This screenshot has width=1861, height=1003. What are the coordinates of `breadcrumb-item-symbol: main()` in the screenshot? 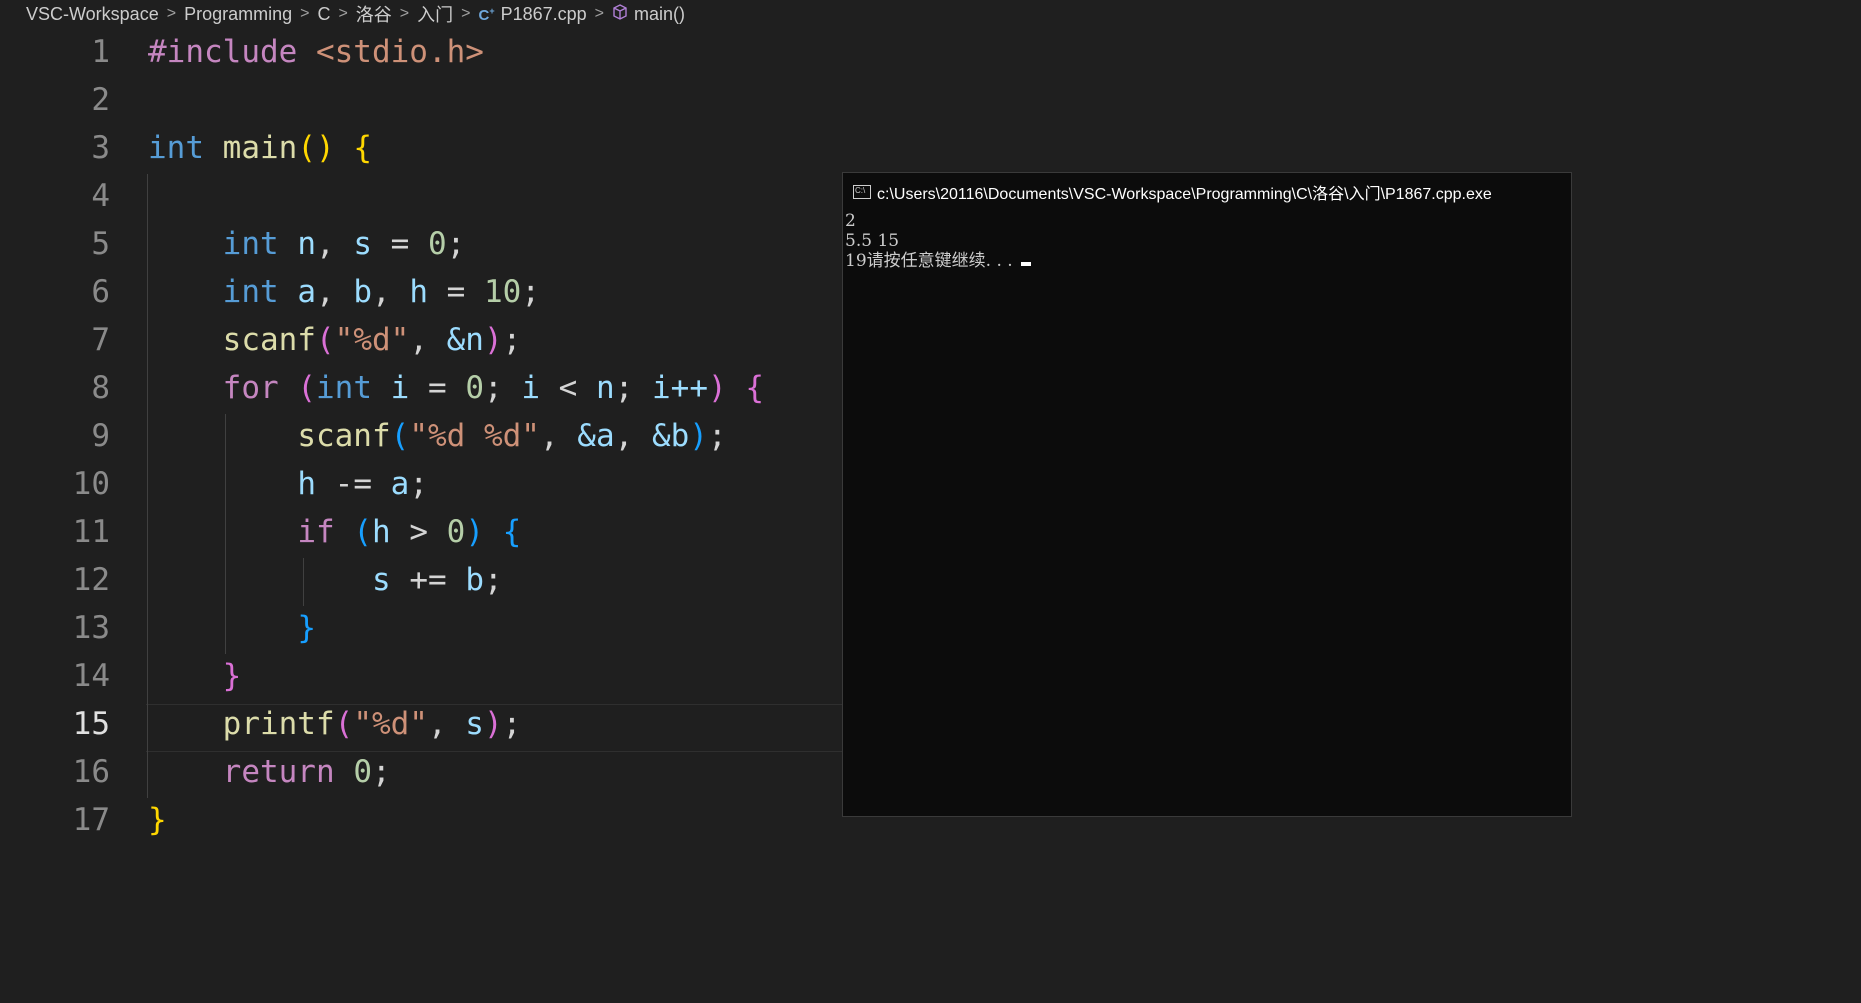 It's located at (648, 14).